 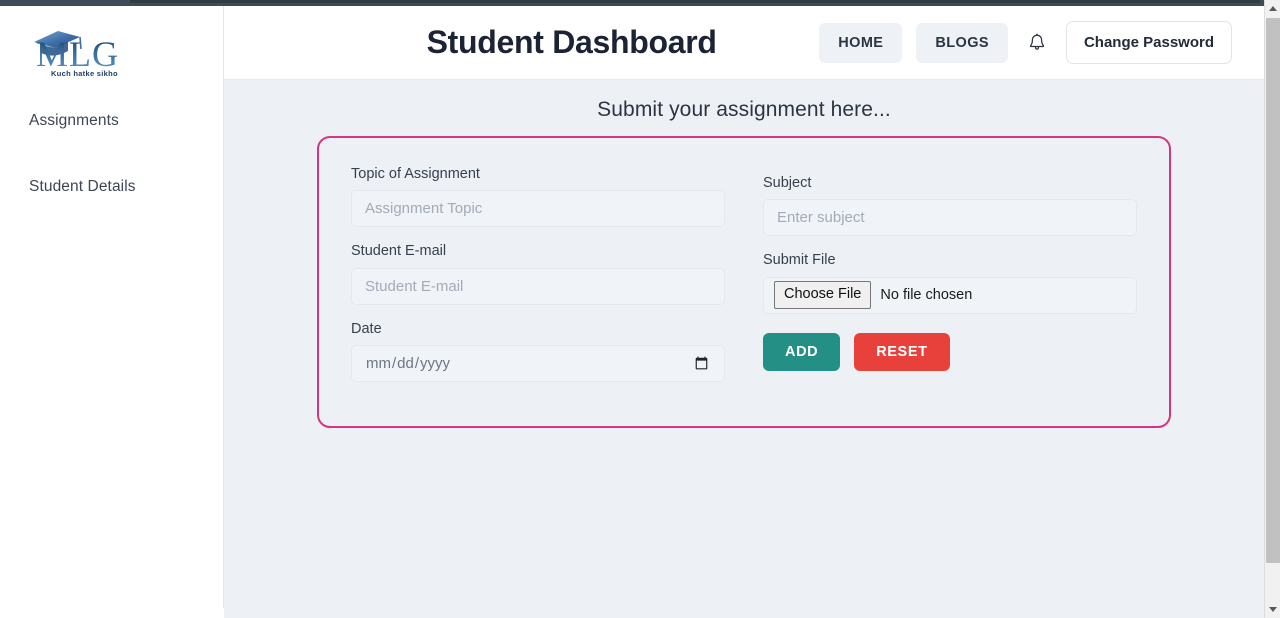 I want to click on choose-file-button: Choose File, so click(x=823, y=295).